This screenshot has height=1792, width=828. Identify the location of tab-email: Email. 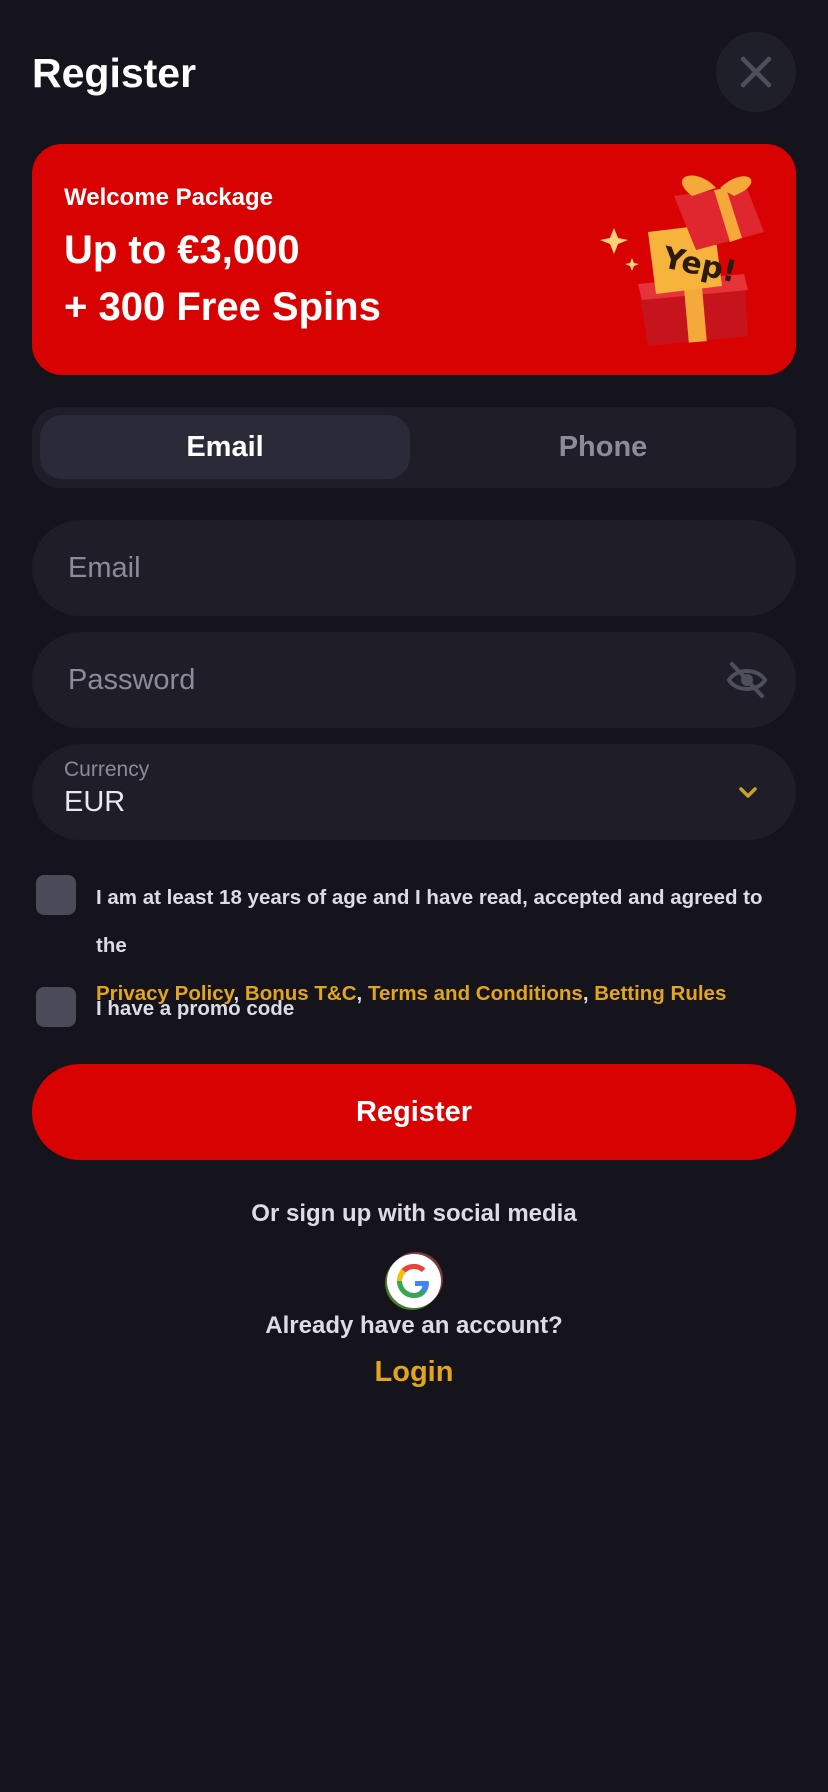
(225, 447).